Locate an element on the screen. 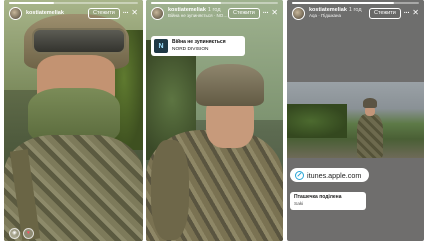 The width and height of the screenshot is (428, 241). soldier is located at coordinates (370, 128).